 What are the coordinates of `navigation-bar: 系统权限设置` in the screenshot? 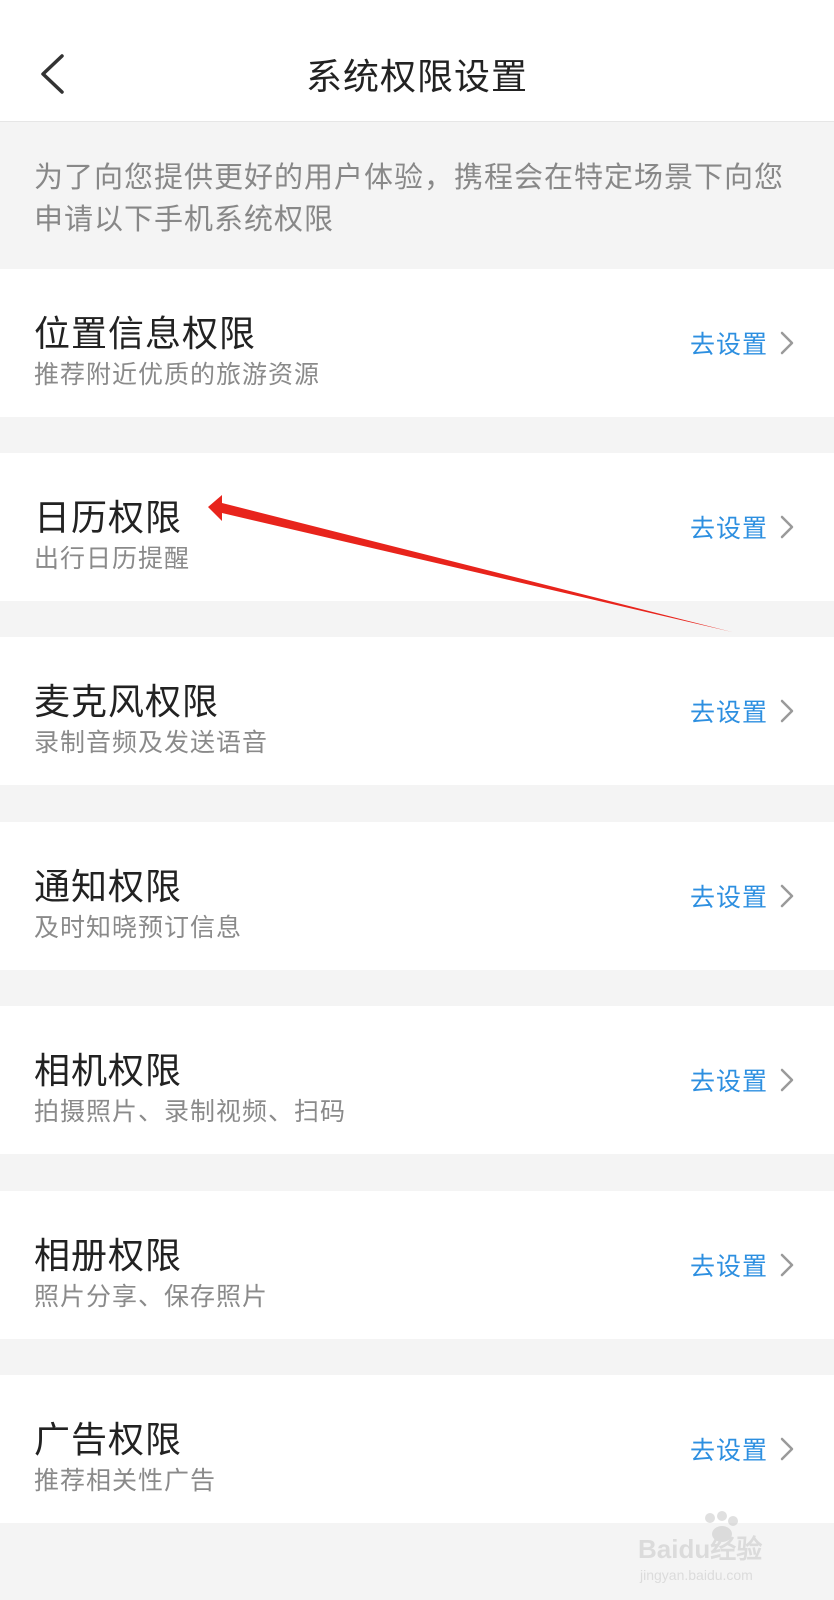 It's located at (417, 61).